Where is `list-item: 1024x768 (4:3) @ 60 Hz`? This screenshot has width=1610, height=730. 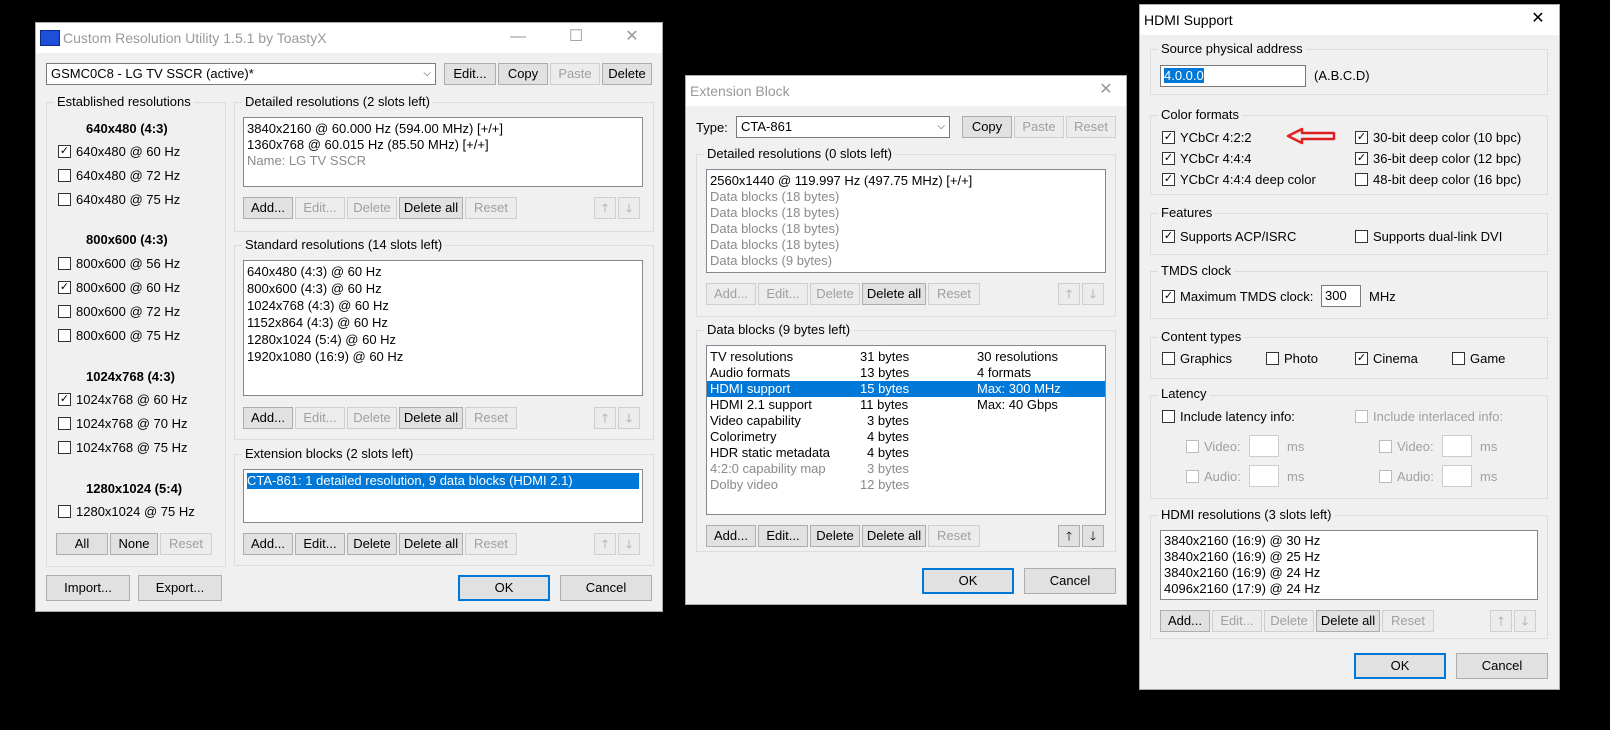 list-item: 1024x768 (4:3) @ 60 Hz is located at coordinates (443, 306).